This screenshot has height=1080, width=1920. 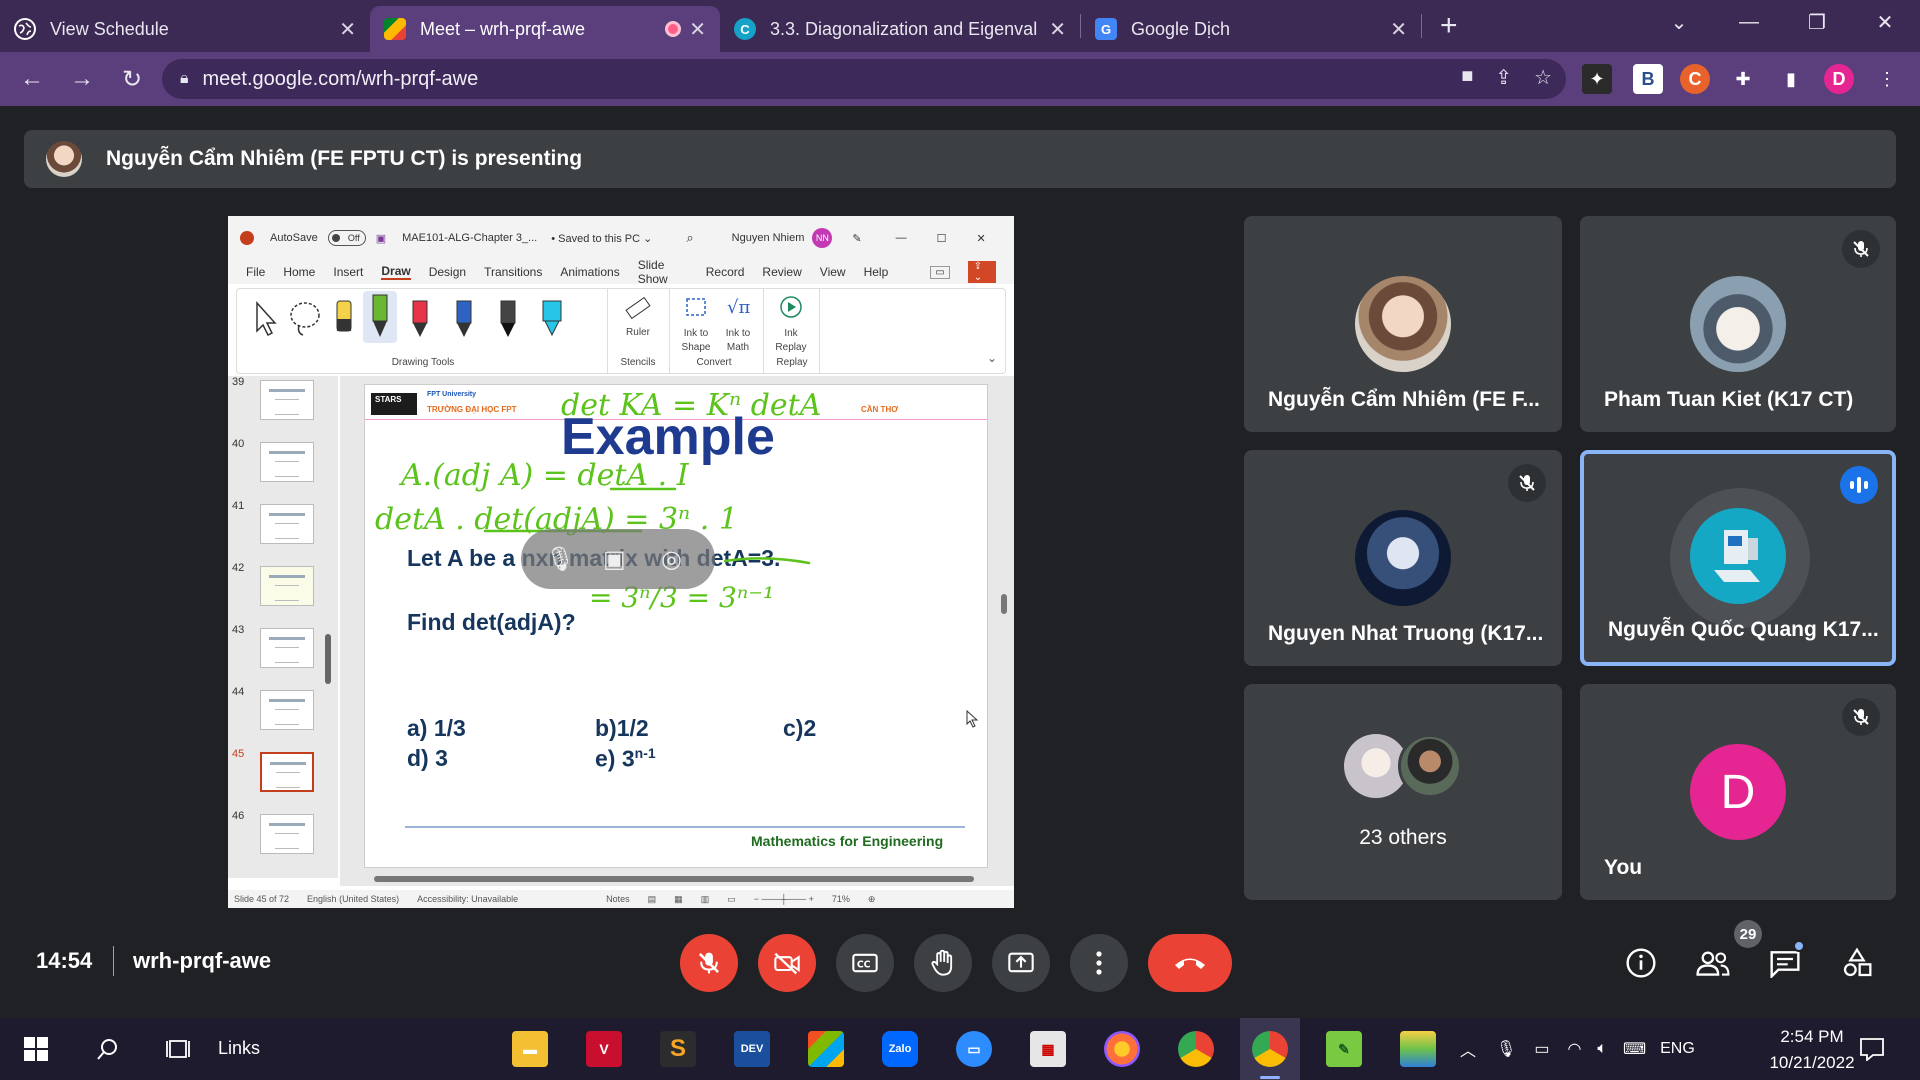 What do you see at coordinates (725, 272) in the screenshot?
I see `menu-record: Record` at bounding box center [725, 272].